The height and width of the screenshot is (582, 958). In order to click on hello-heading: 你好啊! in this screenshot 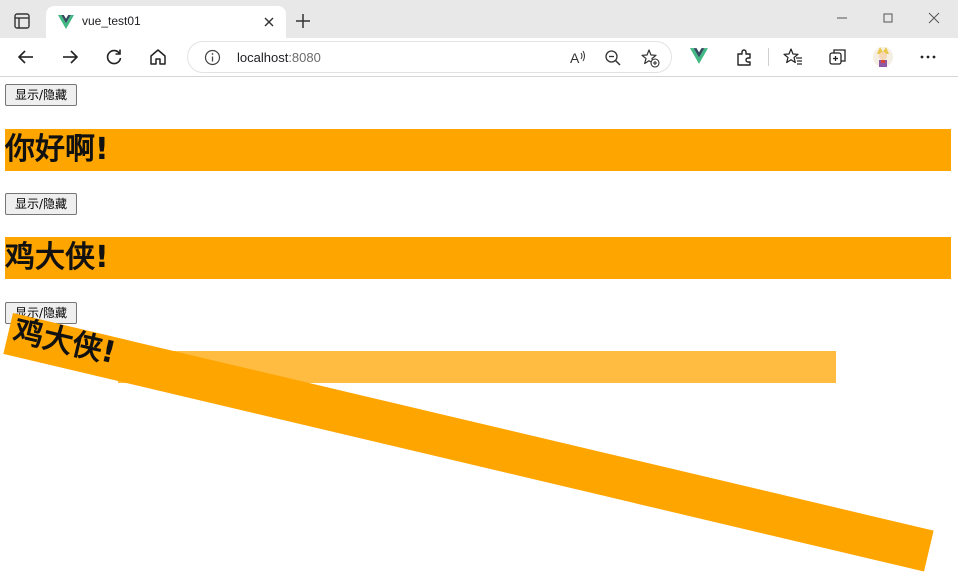, I will do `click(478, 150)`.